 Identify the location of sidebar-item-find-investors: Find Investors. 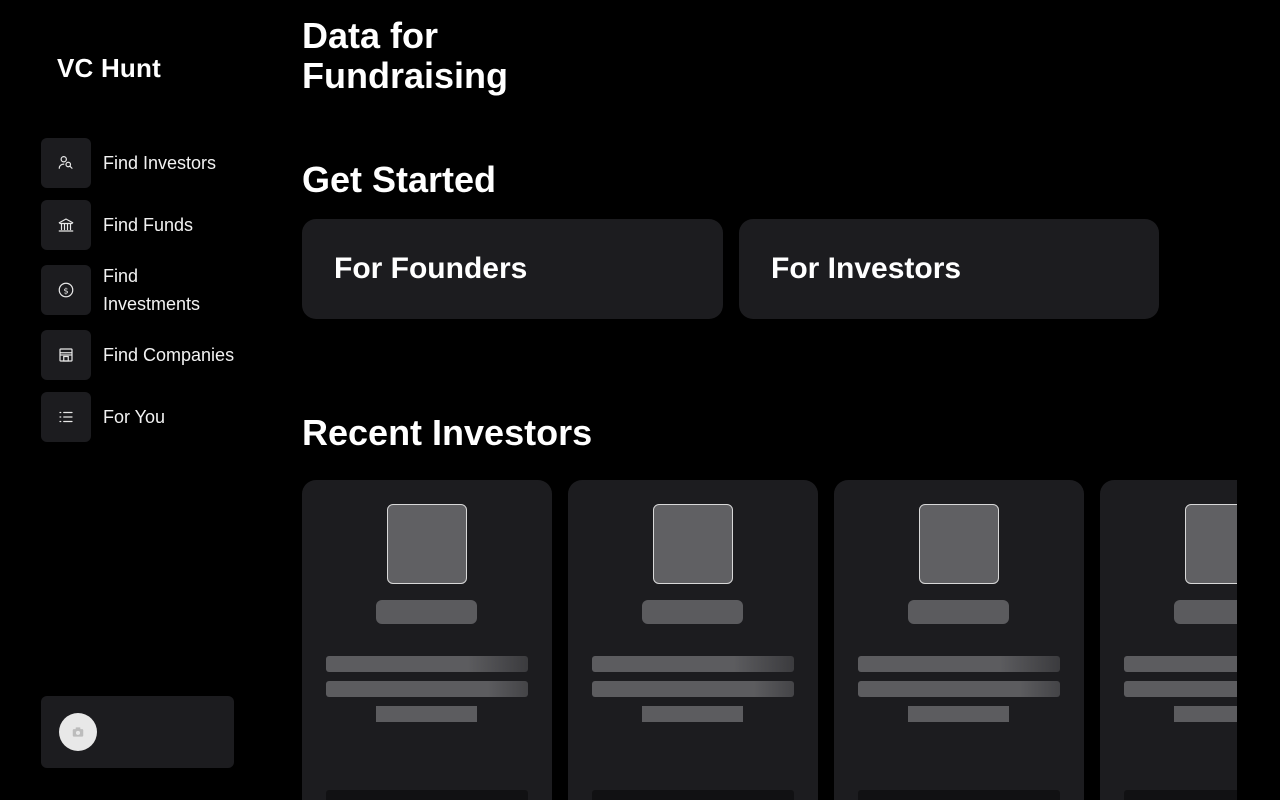
(146, 163).